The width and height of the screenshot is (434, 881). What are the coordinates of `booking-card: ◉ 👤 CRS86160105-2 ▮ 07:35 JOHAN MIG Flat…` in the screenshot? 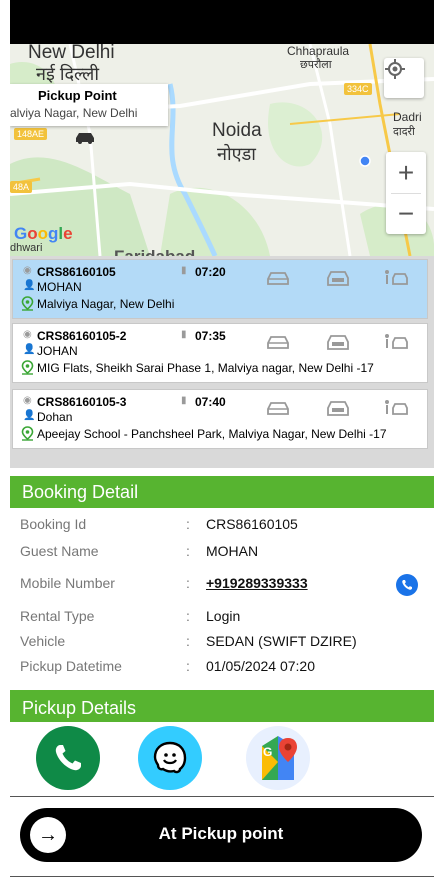 It's located at (220, 353).